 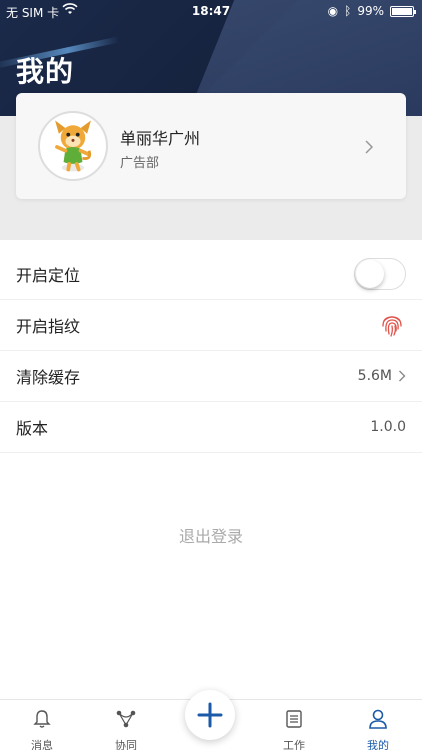 I want to click on tab-work: 工作, so click(x=294, y=729).